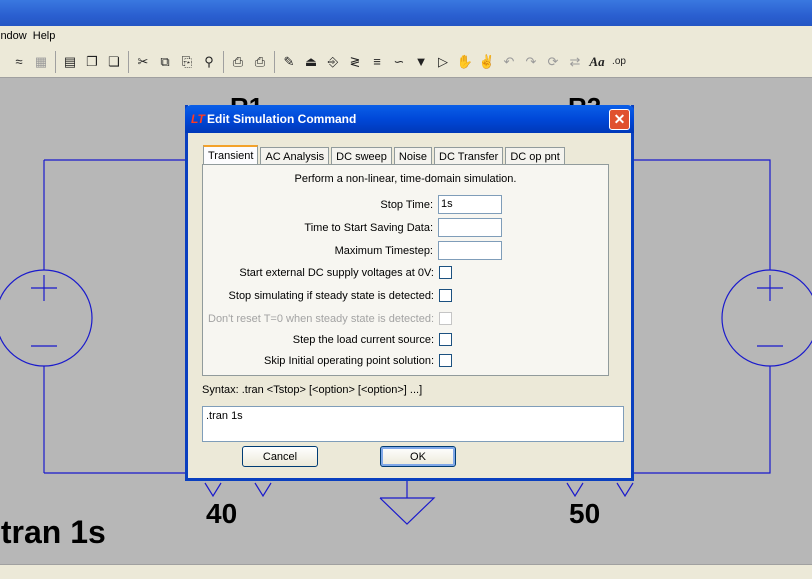  What do you see at coordinates (406, 36) in the screenshot?
I see `menubar: indow Help` at bounding box center [406, 36].